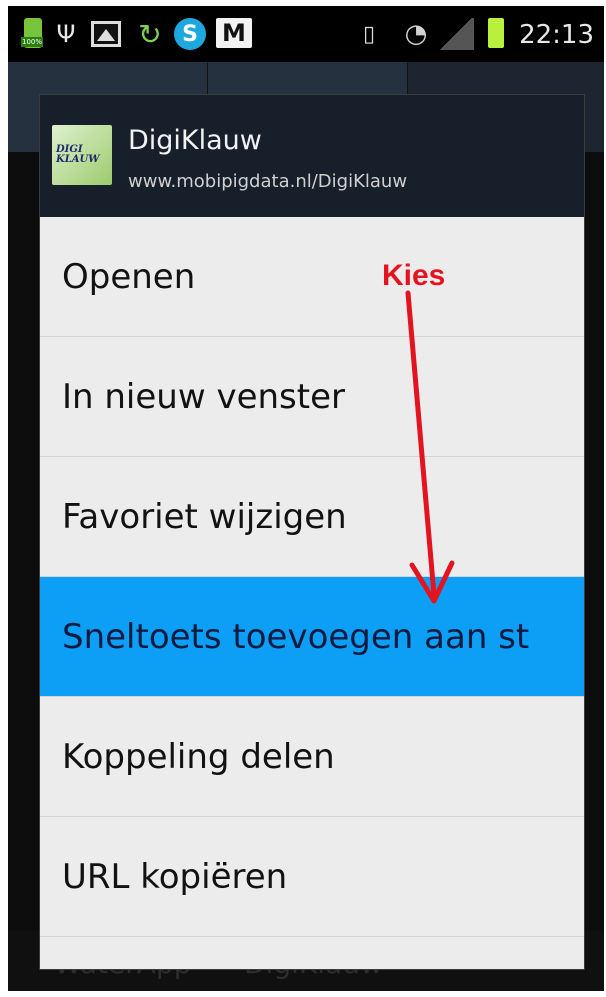 The image size is (606, 997). What do you see at coordinates (312, 877) in the screenshot?
I see `menu-item-url-kopieren: URL kopiëren` at bounding box center [312, 877].